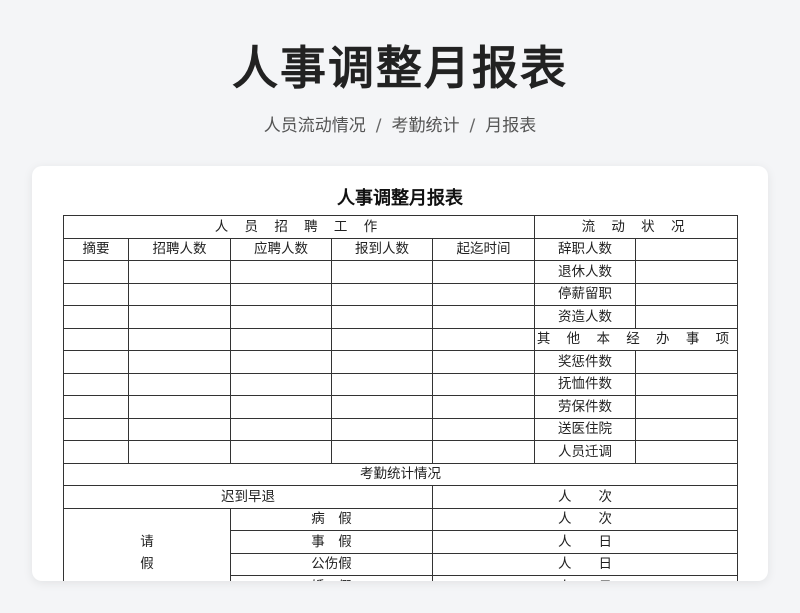 The width and height of the screenshot is (800, 613). Describe the element at coordinates (585, 317) in the screenshot. I see `flow-item-label: 资造人数` at that location.